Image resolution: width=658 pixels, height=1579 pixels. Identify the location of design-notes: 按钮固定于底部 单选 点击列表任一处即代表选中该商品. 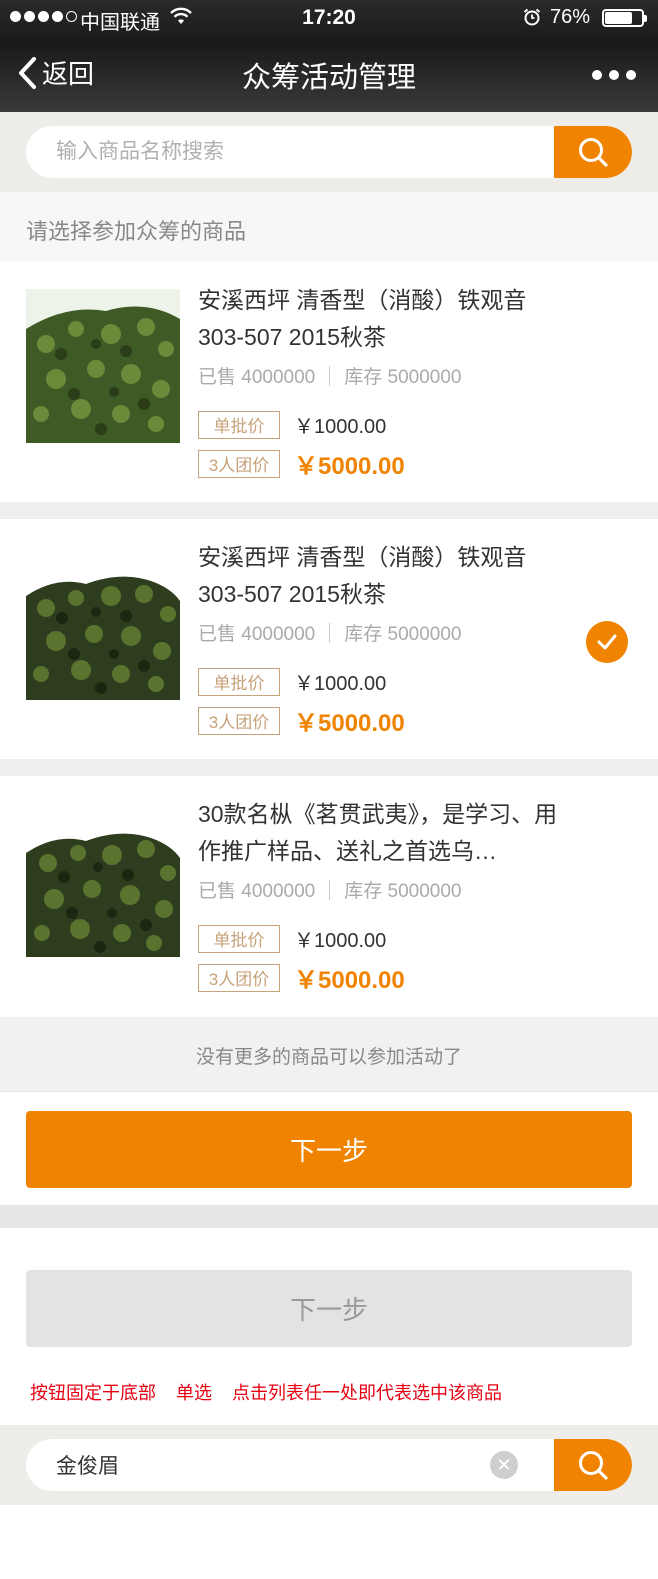
(266, 1392).